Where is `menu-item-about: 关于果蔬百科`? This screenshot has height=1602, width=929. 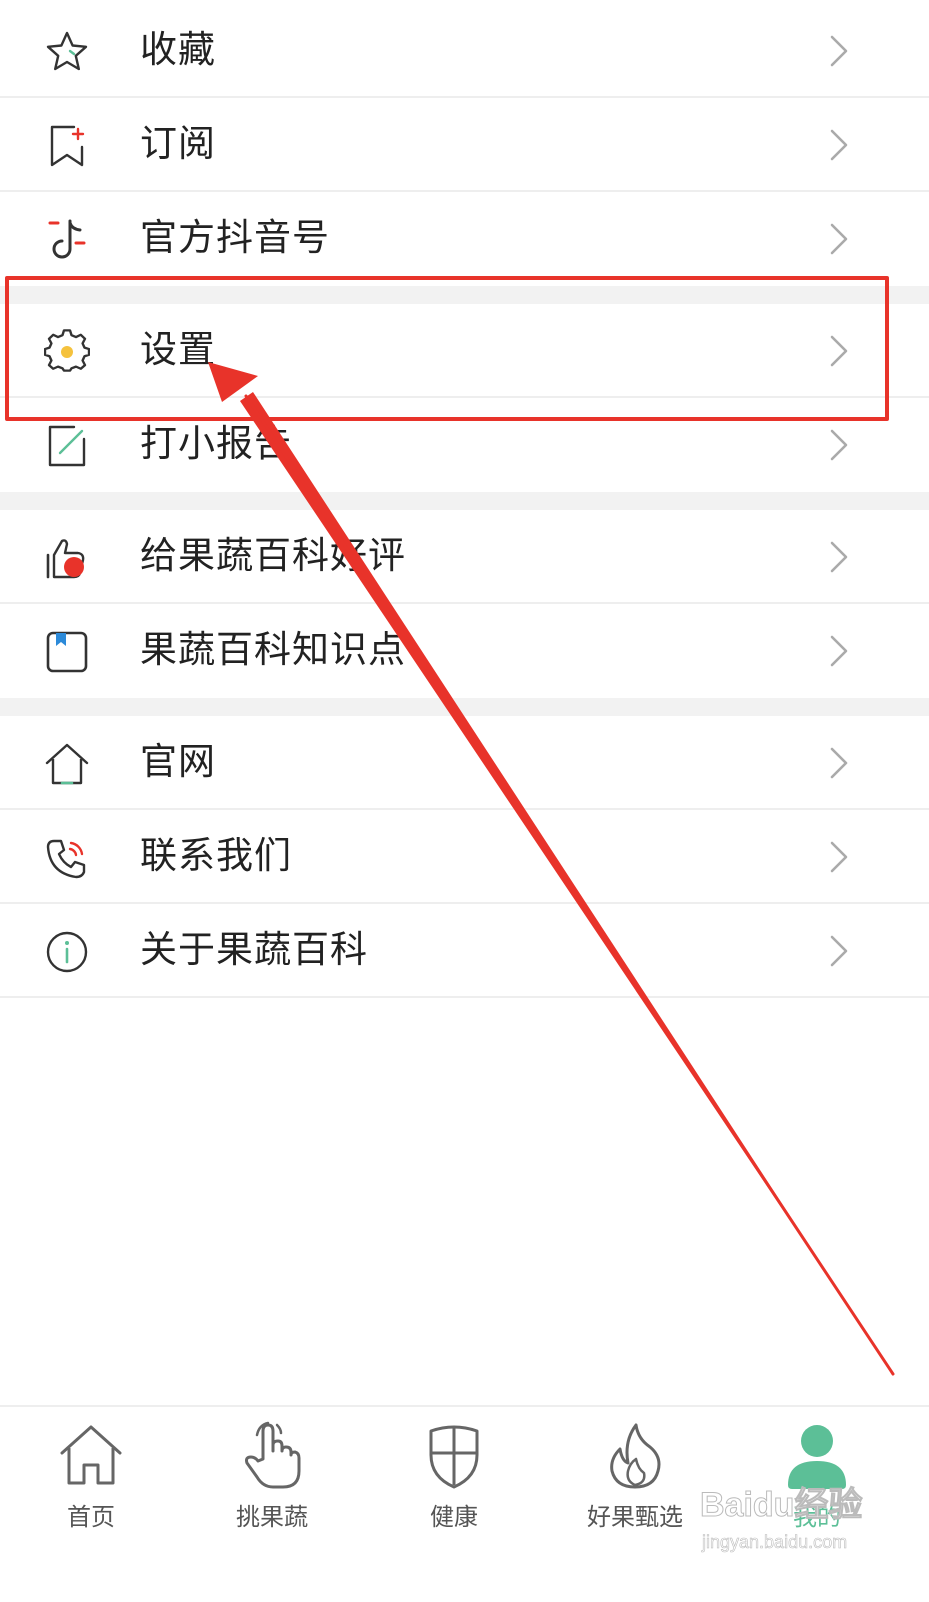
menu-item-about: 关于果蔬百科 is located at coordinates (464, 951).